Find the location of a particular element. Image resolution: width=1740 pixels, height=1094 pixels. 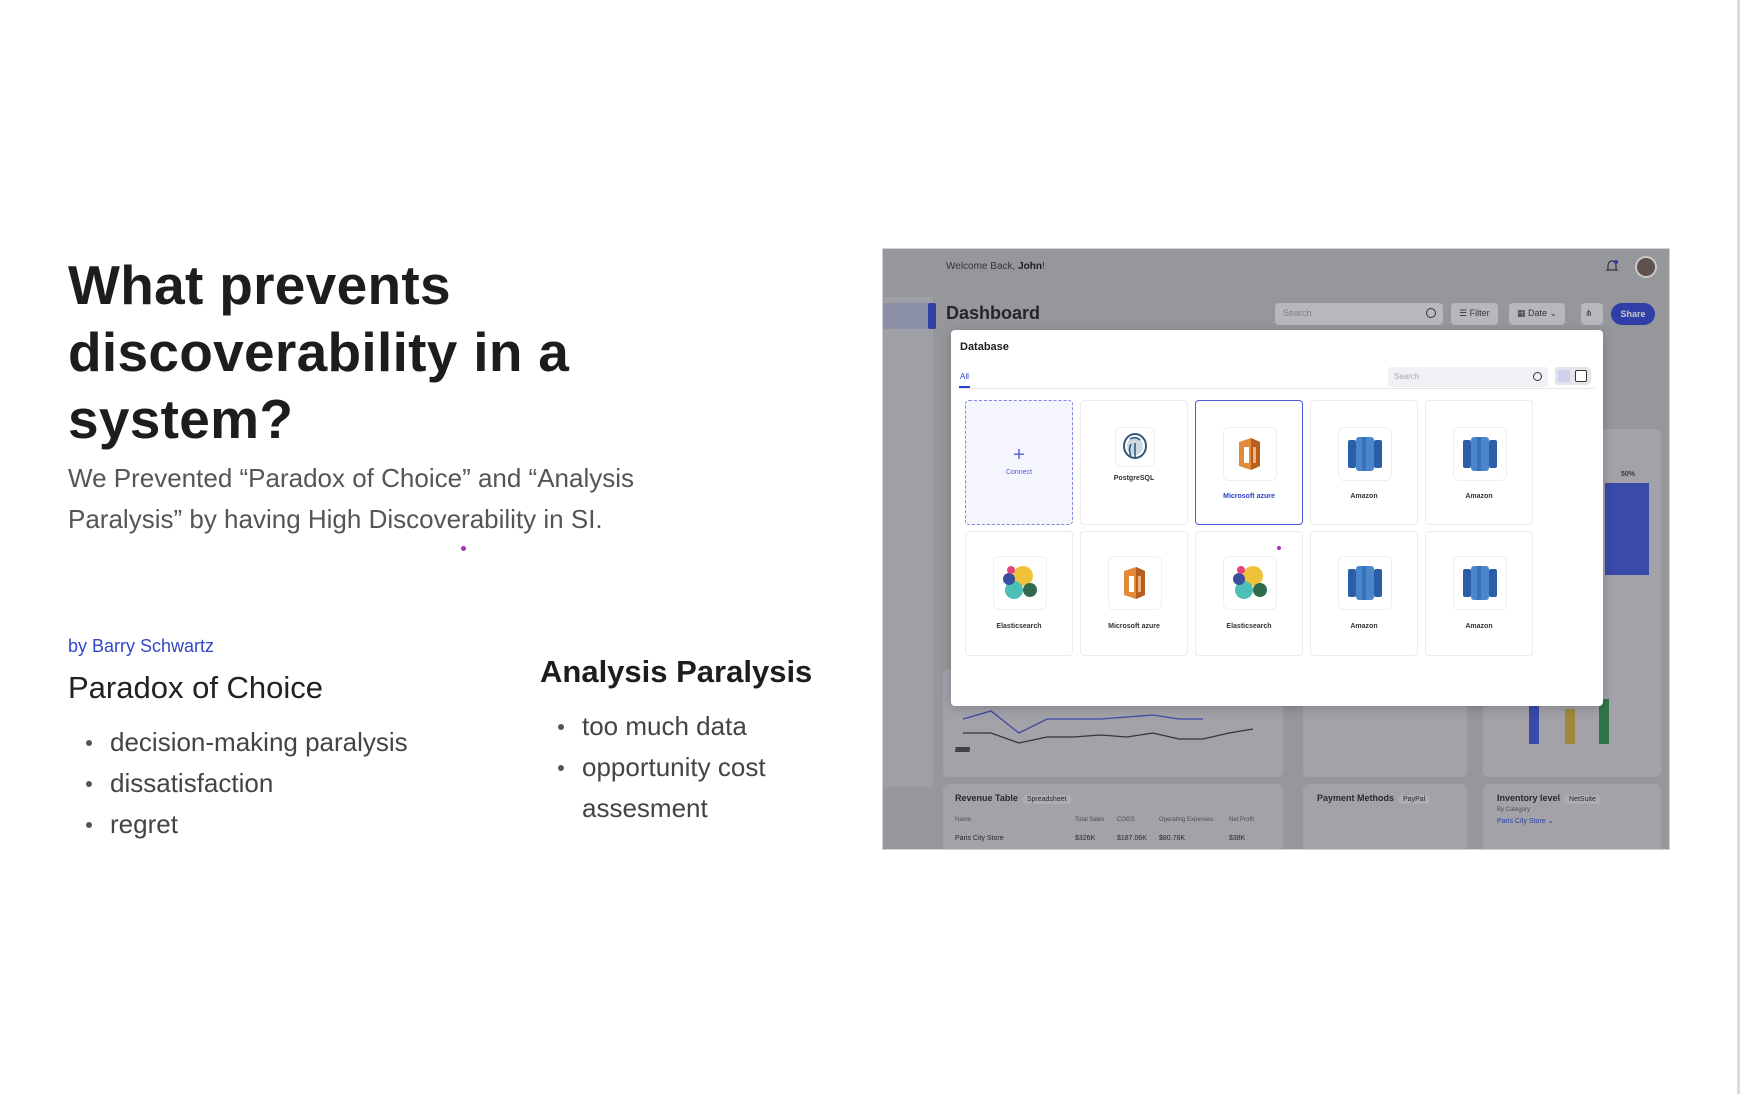

list-item: regret is located at coordinates (238, 824).